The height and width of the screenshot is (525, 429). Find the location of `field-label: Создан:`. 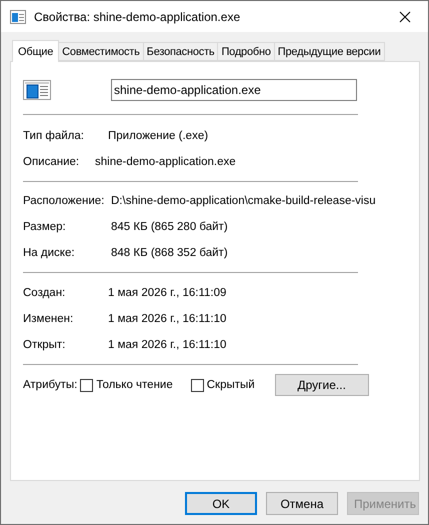

field-label: Создан: is located at coordinates (44, 293).